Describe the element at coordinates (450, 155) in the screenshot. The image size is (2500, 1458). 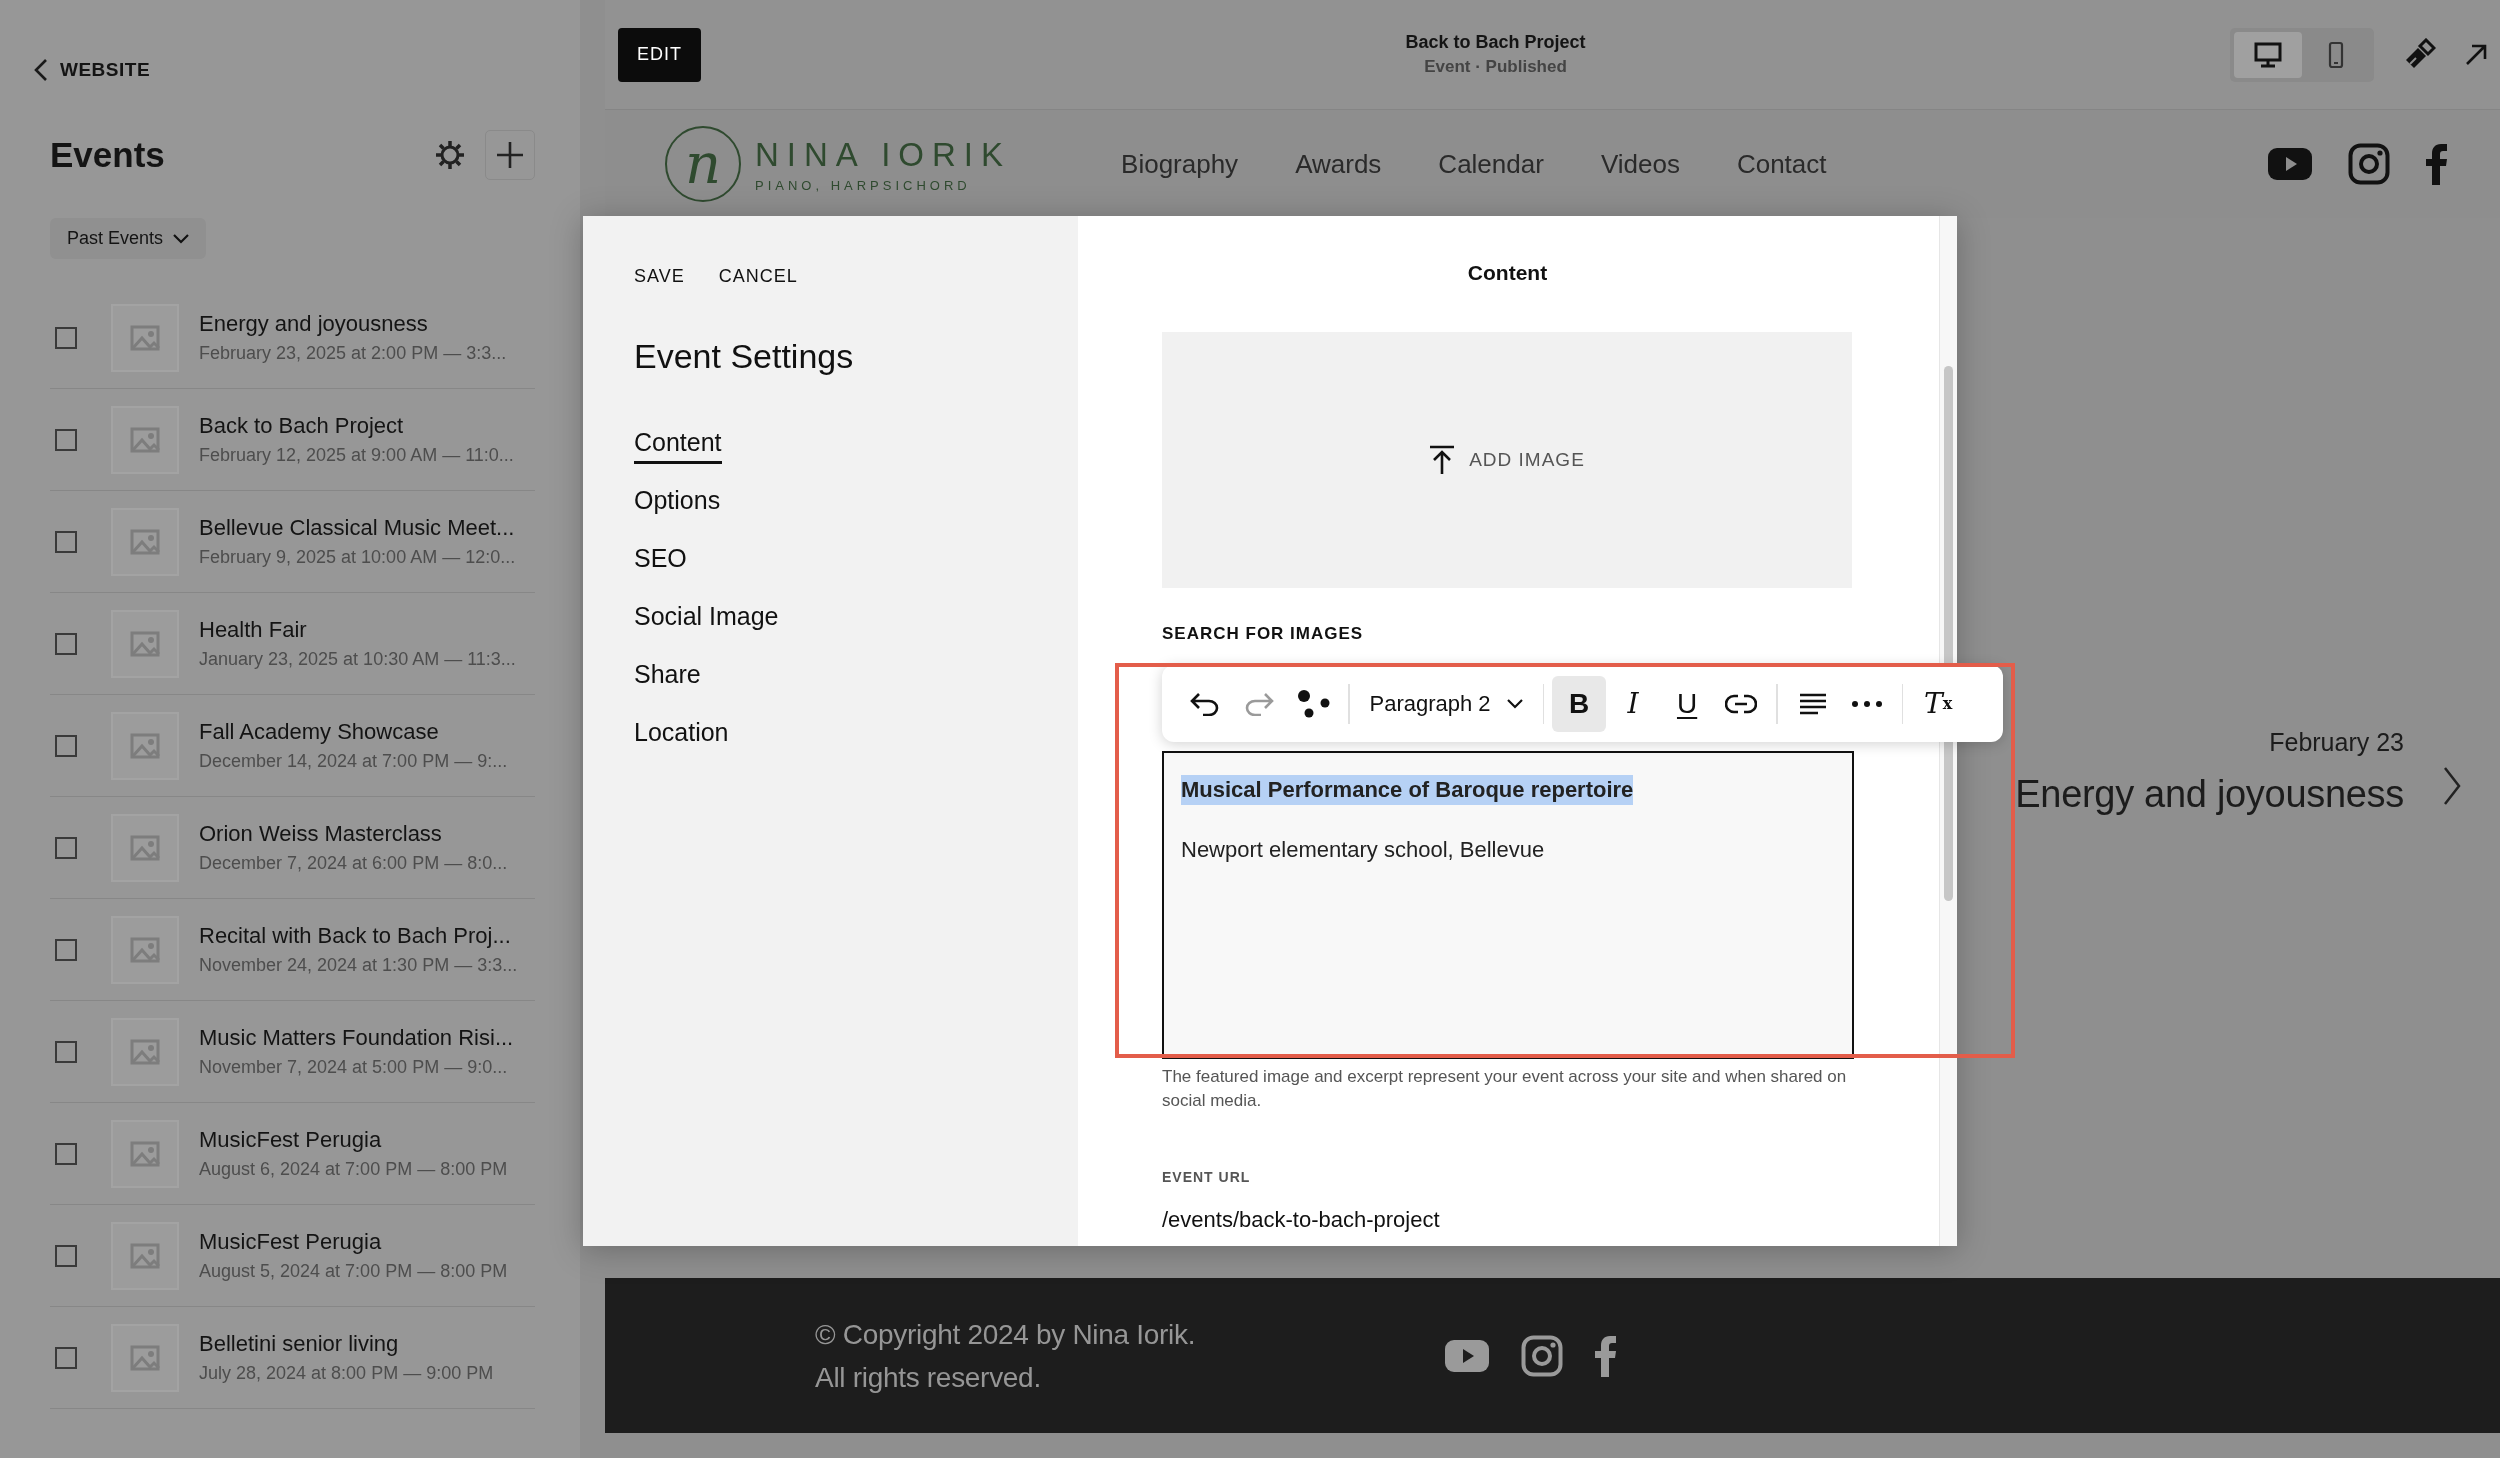
I see `settings-icon` at that location.